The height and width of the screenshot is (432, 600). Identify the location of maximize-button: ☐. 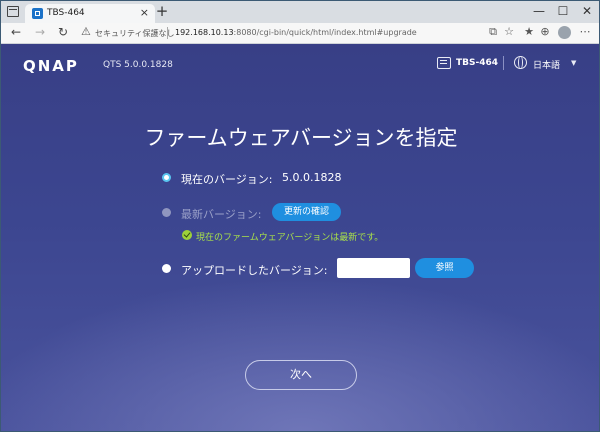
(563, 11).